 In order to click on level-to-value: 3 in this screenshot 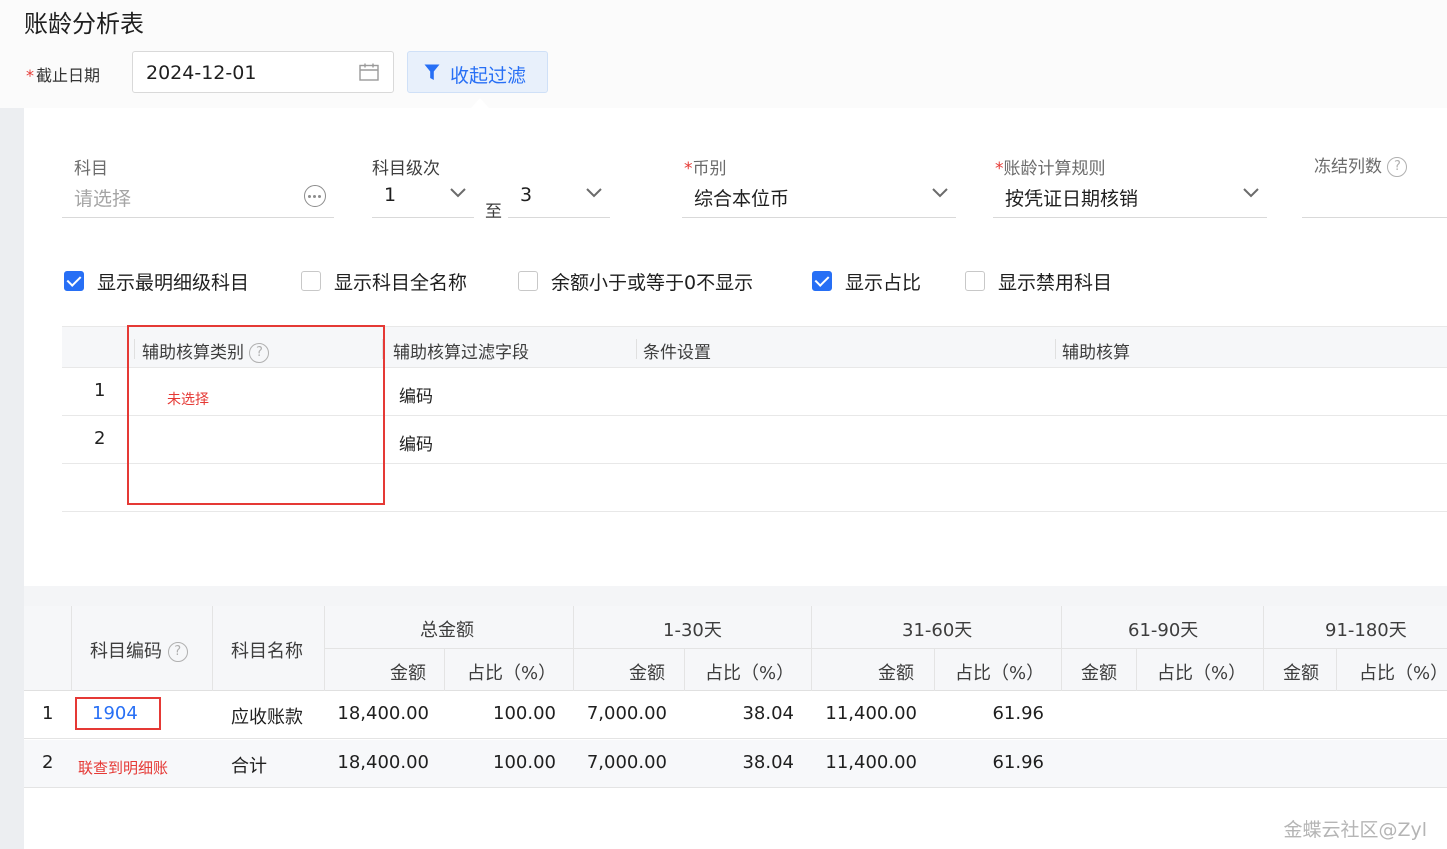, I will do `click(526, 195)`.